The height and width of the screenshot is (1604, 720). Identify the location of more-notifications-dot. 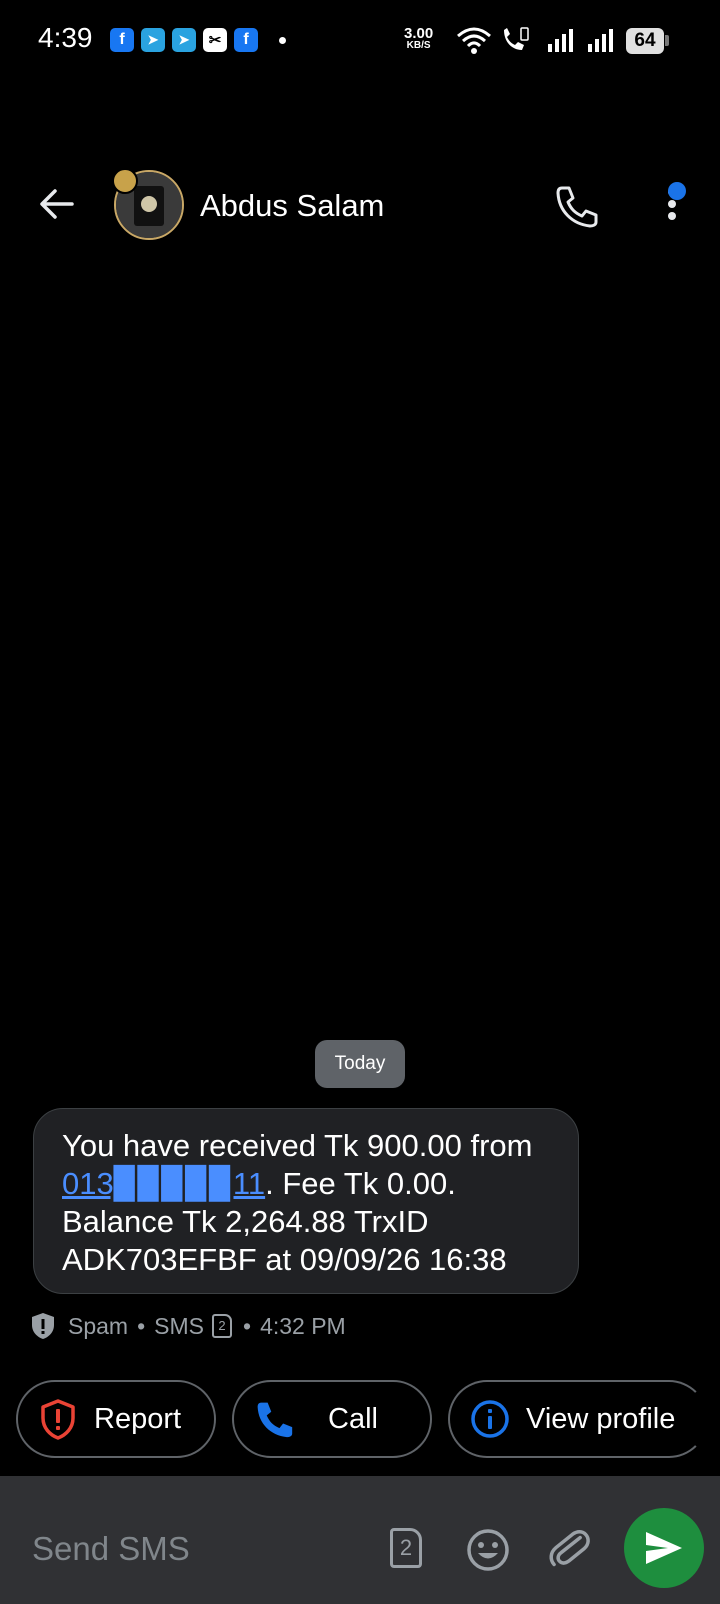
(282, 40).